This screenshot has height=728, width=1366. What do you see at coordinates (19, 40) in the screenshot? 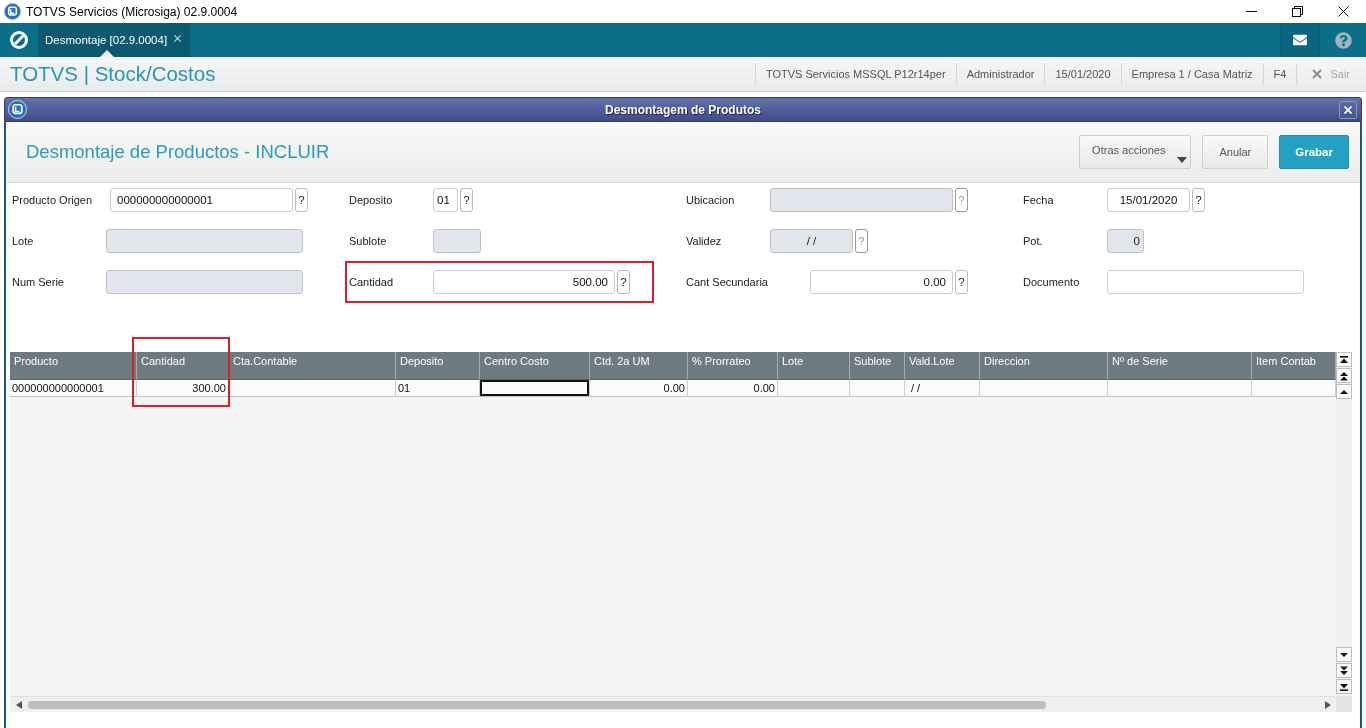
I see `ring-logo-icon` at bounding box center [19, 40].